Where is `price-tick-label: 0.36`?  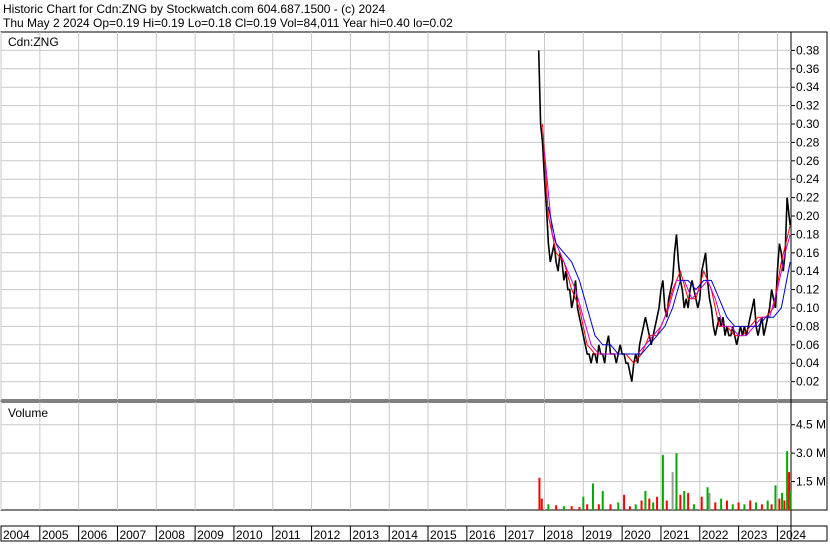 price-tick-label: 0.36 is located at coordinates (808, 69).